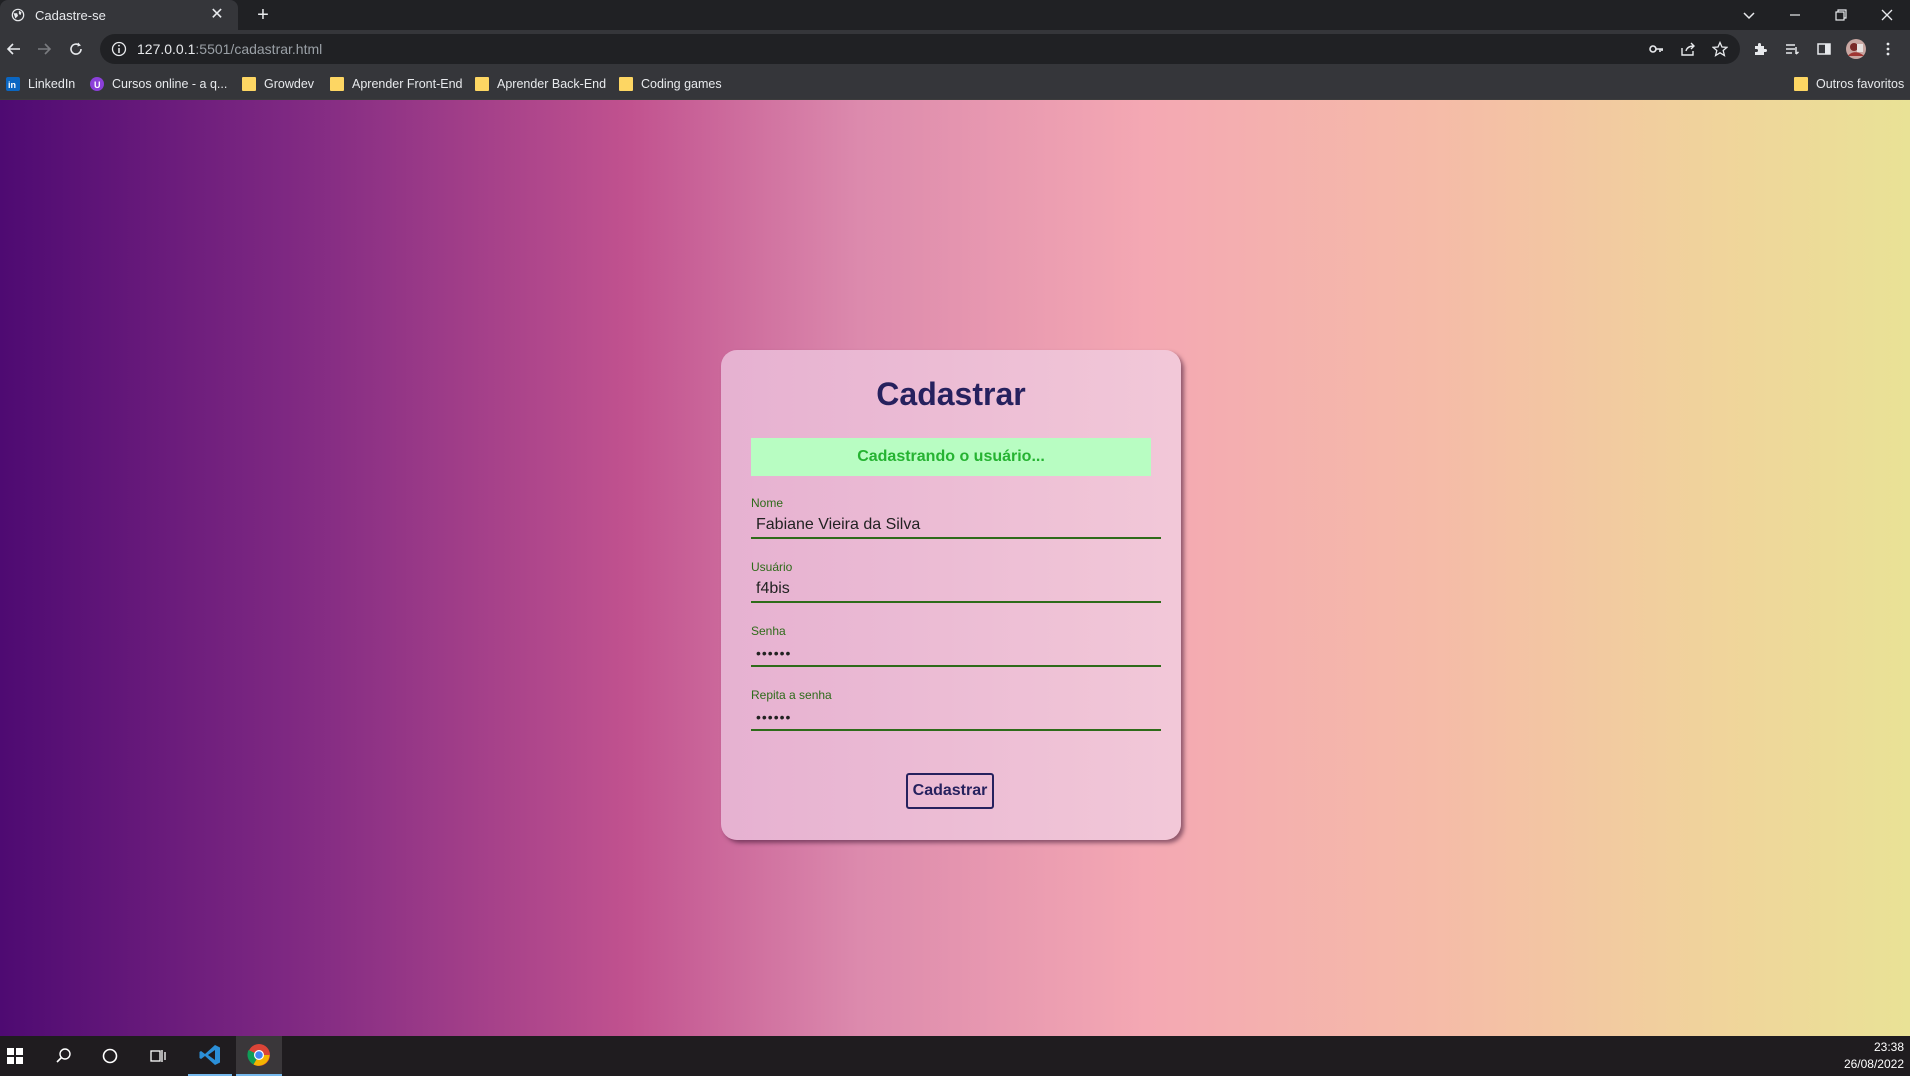 The width and height of the screenshot is (1910, 1076). Describe the element at coordinates (119, 49) in the screenshot. I see `site-info-icon` at that location.